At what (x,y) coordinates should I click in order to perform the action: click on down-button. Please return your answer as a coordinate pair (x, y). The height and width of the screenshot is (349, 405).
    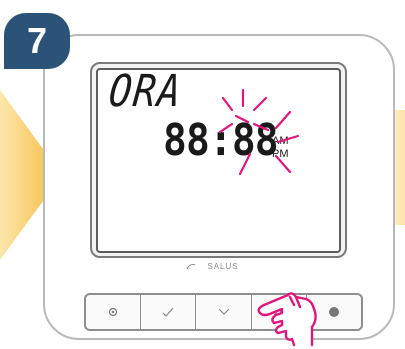
    Looking at the image, I should click on (224, 312).